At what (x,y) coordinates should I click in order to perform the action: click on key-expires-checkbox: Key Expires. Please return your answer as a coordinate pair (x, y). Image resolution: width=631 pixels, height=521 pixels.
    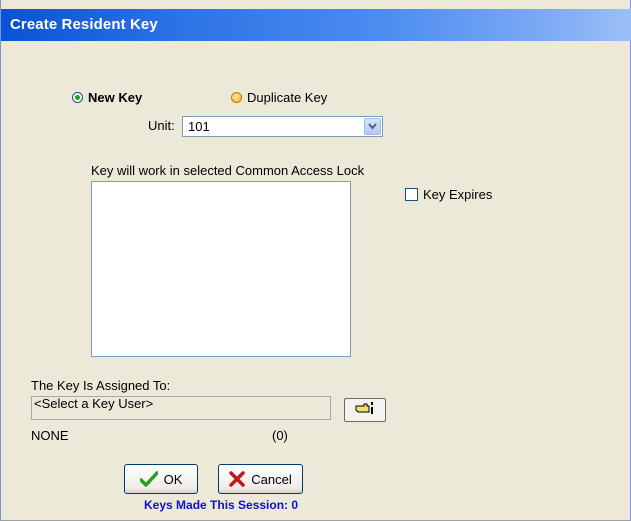
    Looking at the image, I should click on (448, 194).